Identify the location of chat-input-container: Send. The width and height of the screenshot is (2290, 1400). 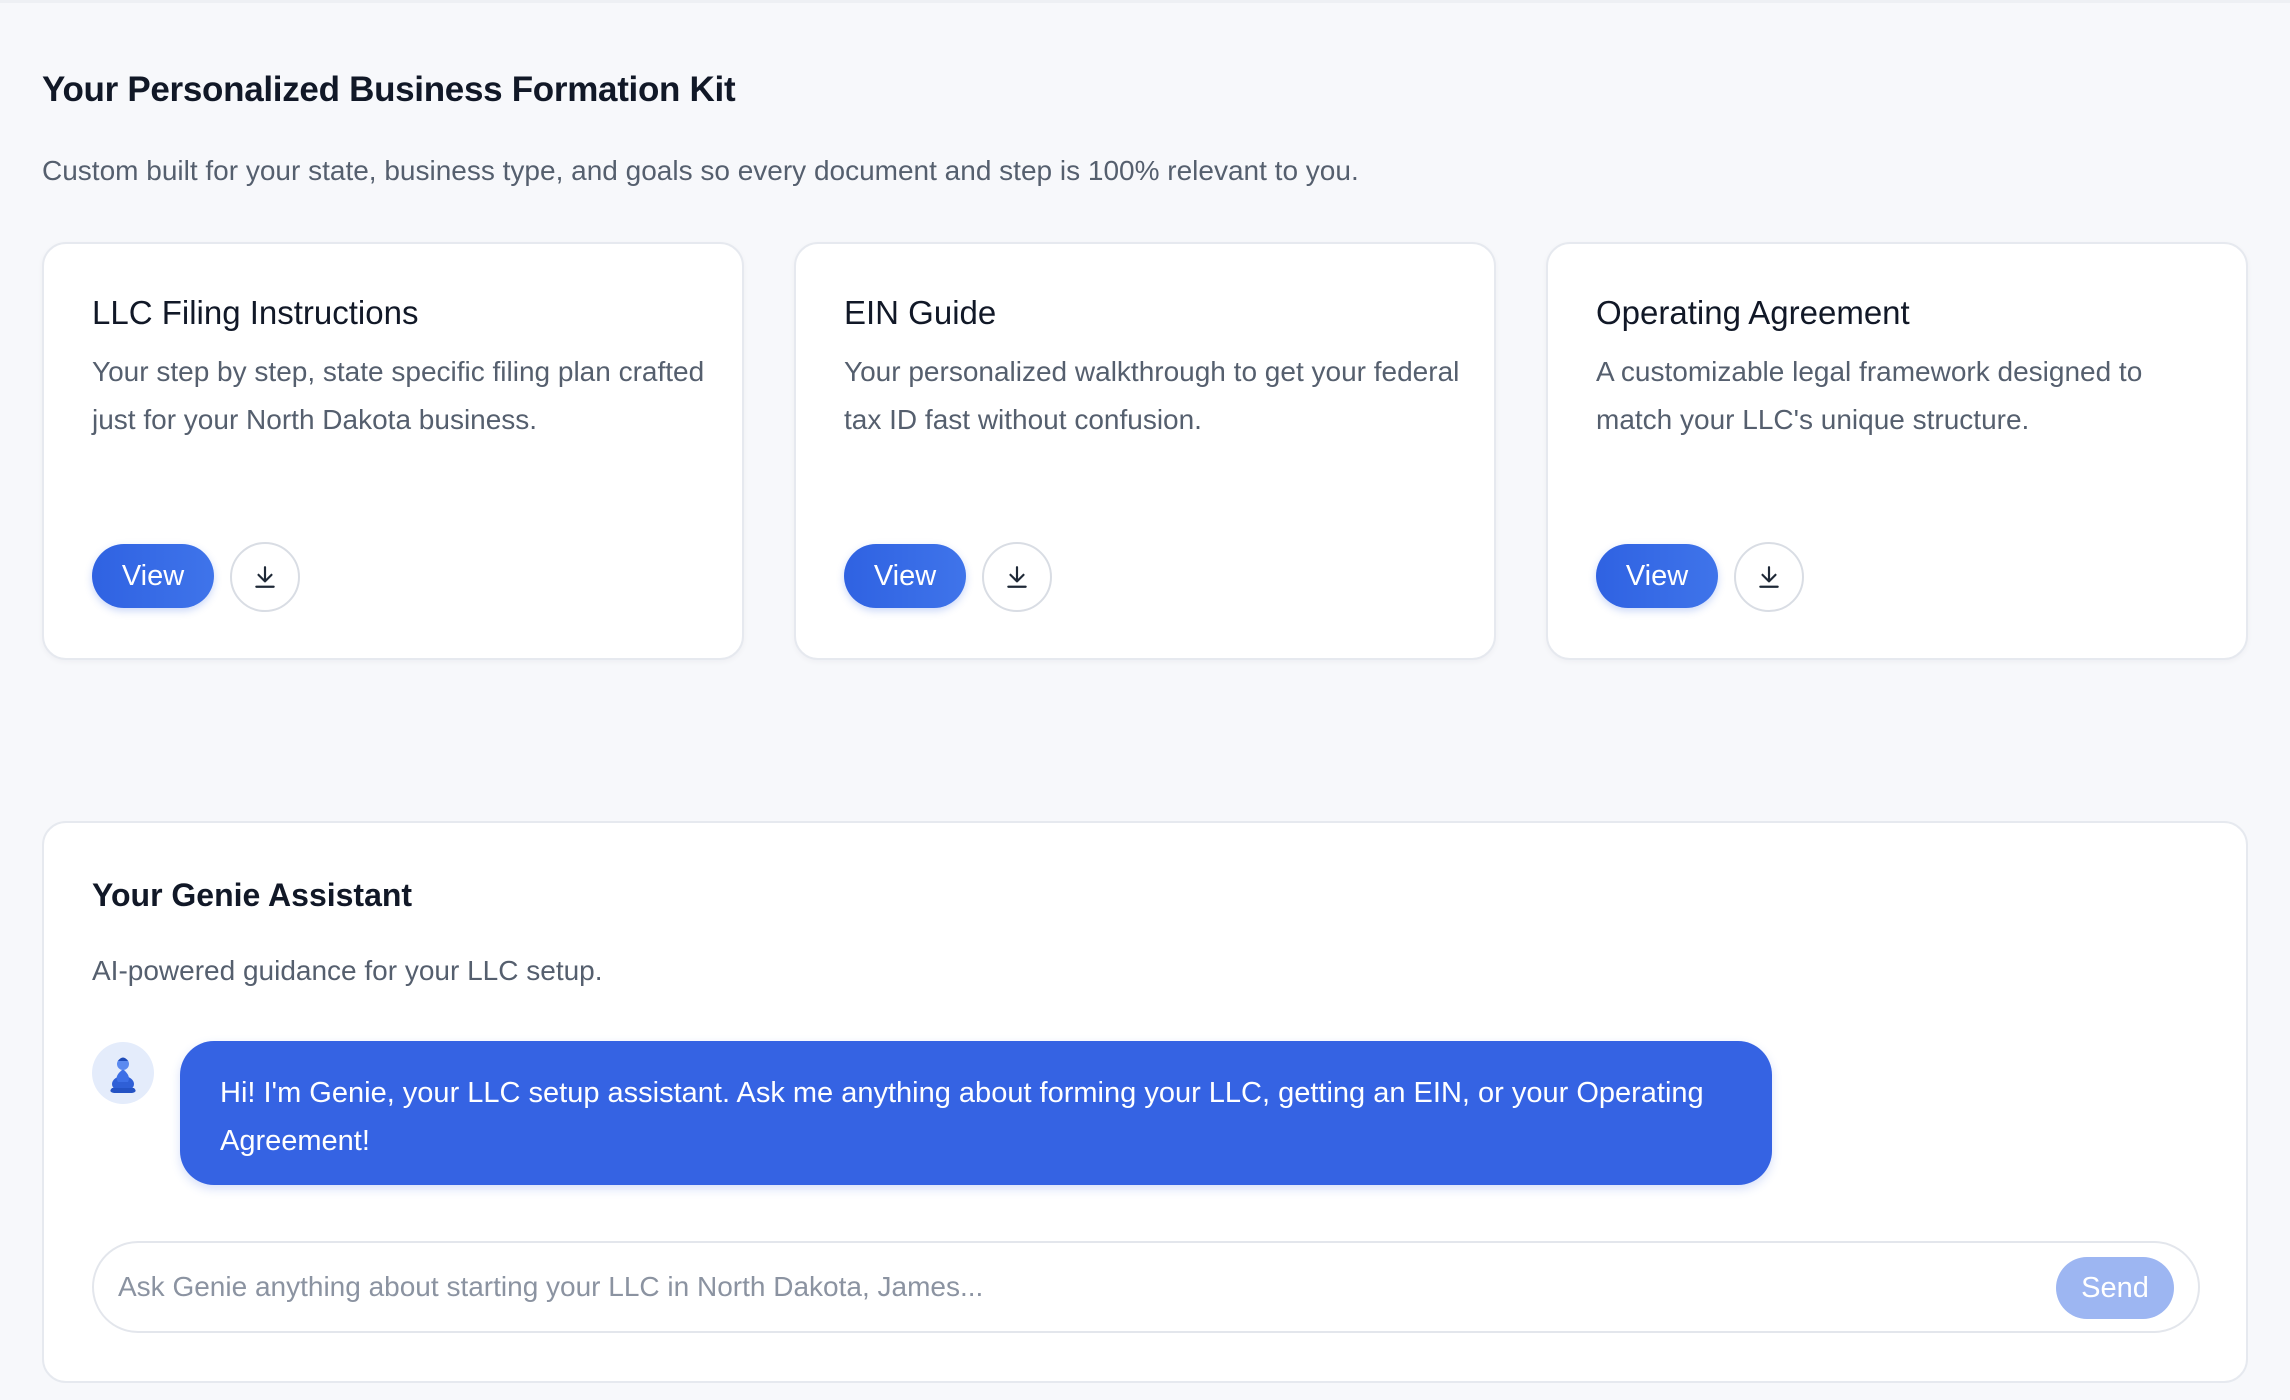
(1146, 1287).